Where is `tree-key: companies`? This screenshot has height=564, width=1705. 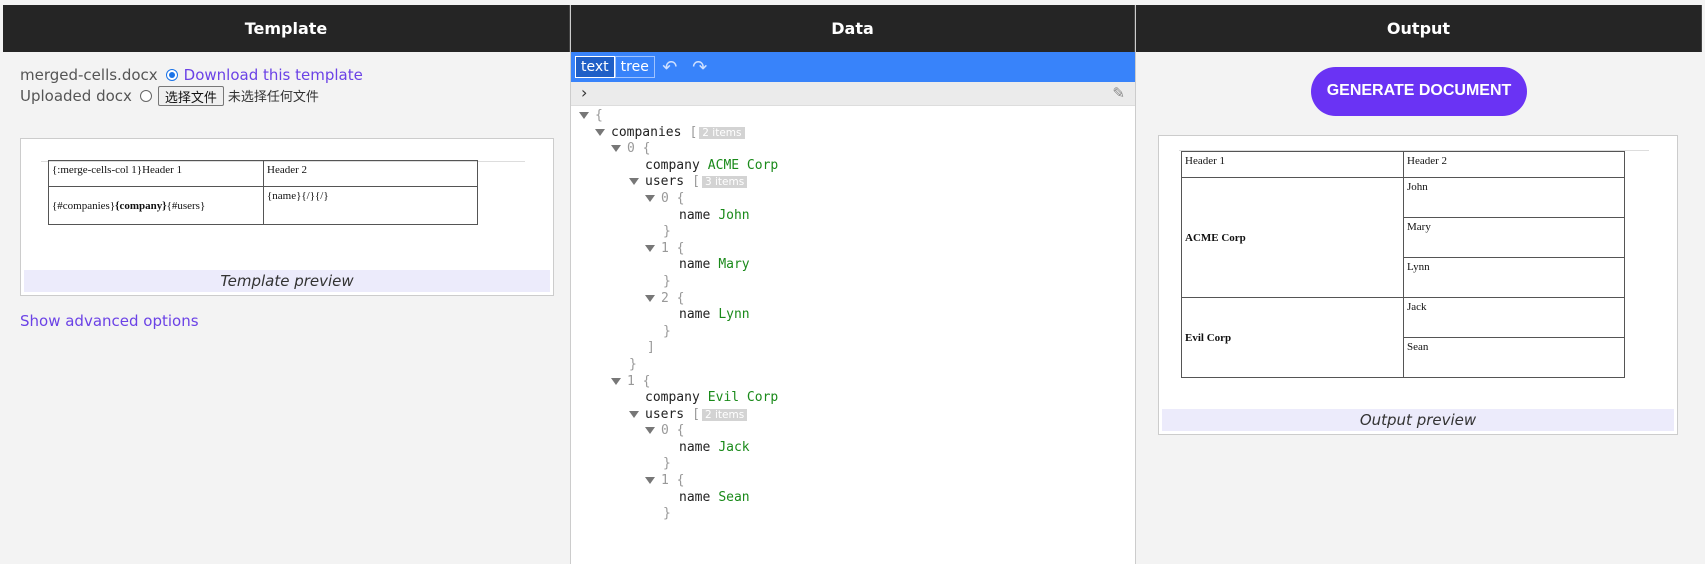 tree-key: companies is located at coordinates (646, 132).